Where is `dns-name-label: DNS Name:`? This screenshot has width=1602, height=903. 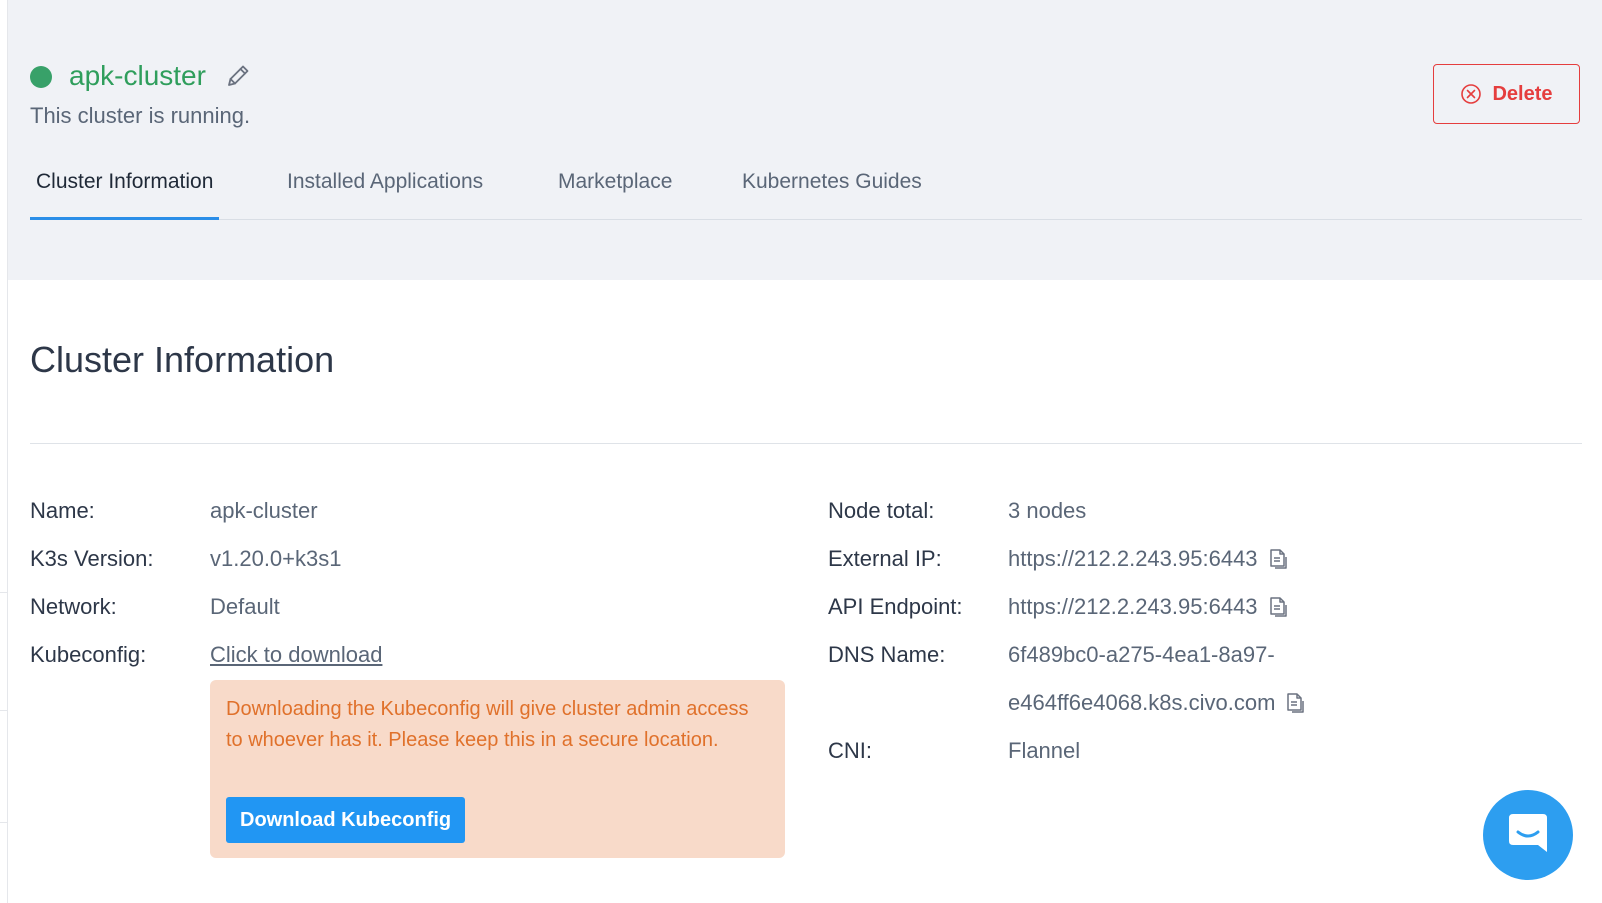 dns-name-label: DNS Name: is located at coordinates (887, 654).